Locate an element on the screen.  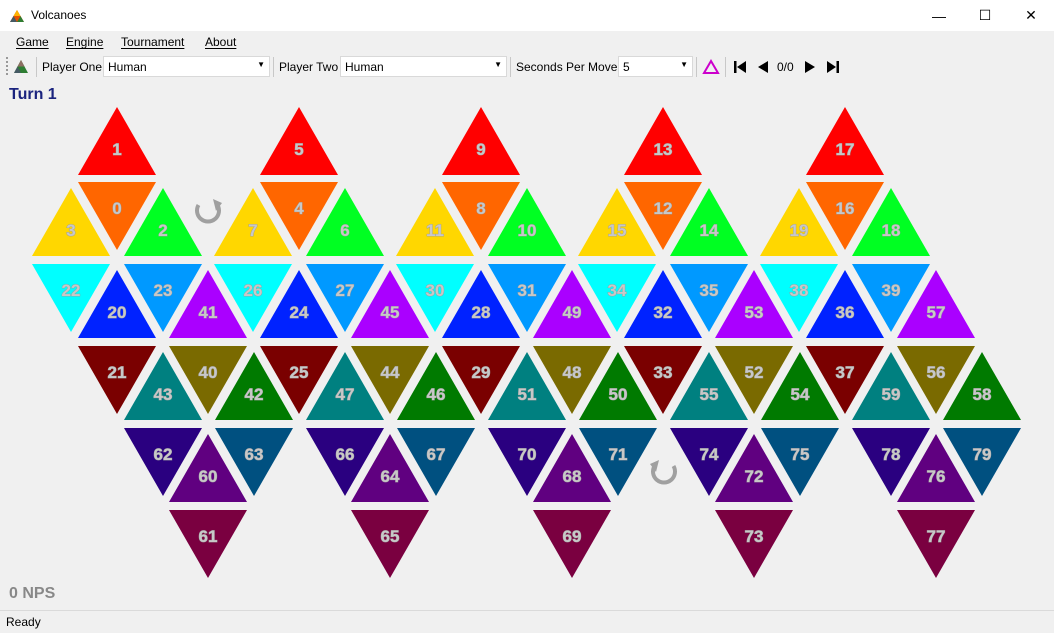
cell-number: 34 is located at coordinates (617, 290).